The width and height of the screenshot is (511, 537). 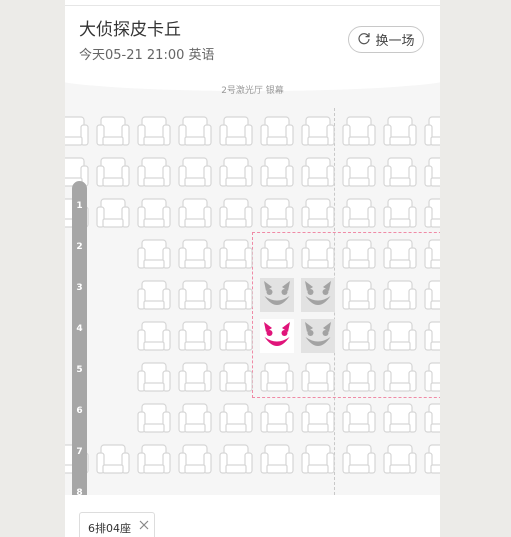 What do you see at coordinates (147, 55) in the screenshot?
I see `showtime-info: 今天05-21 21:00 英语` at bounding box center [147, 55].